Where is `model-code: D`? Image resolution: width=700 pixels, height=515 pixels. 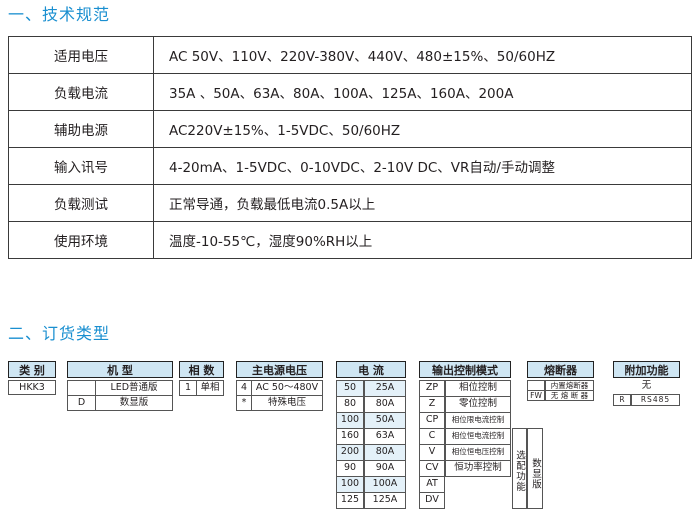
model-code: D is located at coordinates (81, 403).